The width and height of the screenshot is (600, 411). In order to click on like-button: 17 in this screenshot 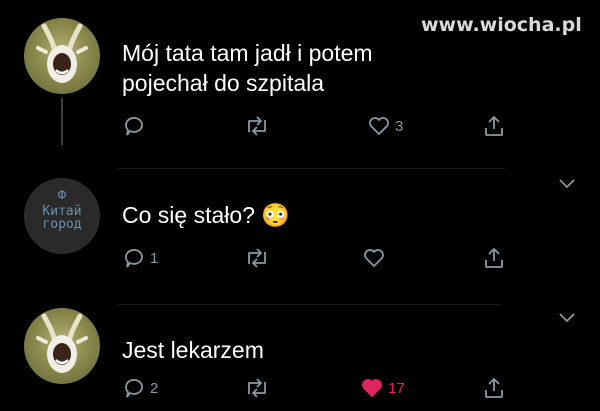, I will do `click(382, 388)`.